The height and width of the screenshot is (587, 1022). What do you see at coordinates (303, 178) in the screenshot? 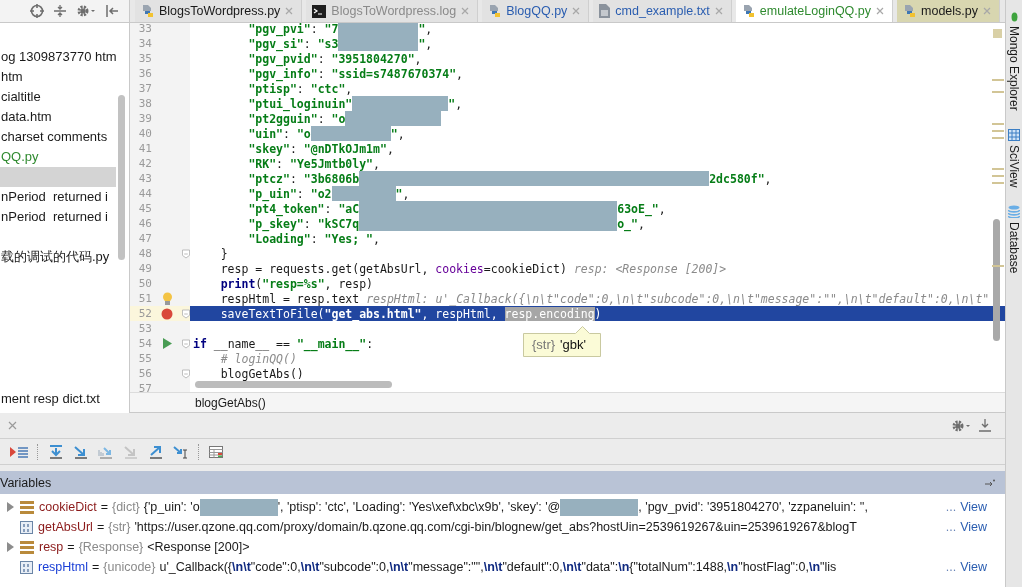
I see `code-text: "ptcz": "3b6806b` at bounding box center [303, 178].